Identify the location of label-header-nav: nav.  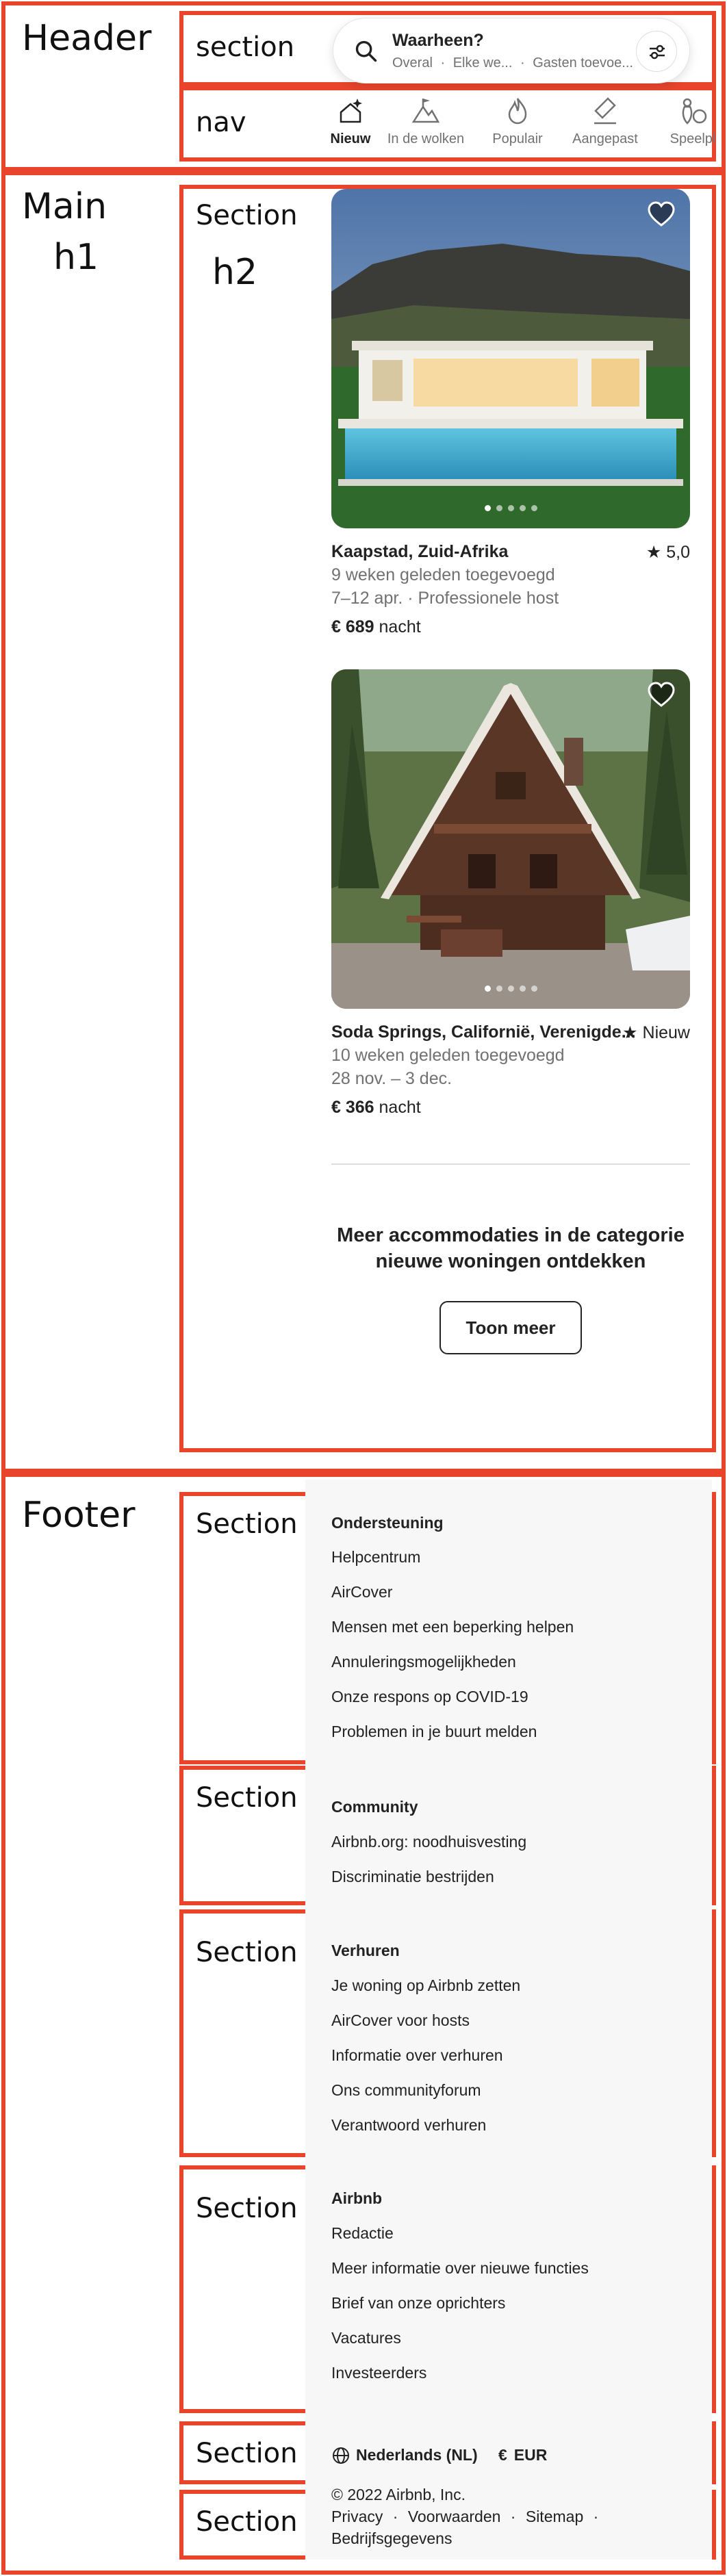
(221, 123).